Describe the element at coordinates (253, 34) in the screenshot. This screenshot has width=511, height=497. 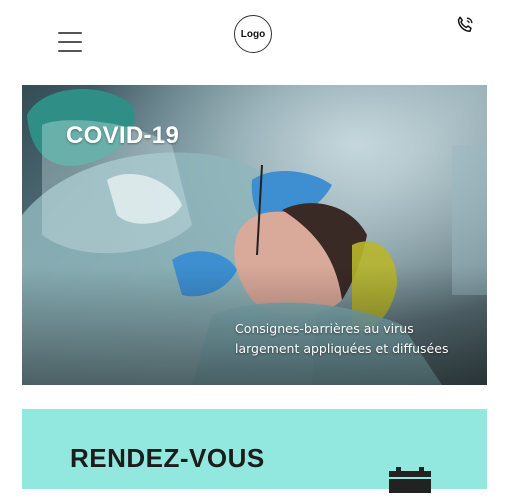
I see `logo: Logo` at that location.